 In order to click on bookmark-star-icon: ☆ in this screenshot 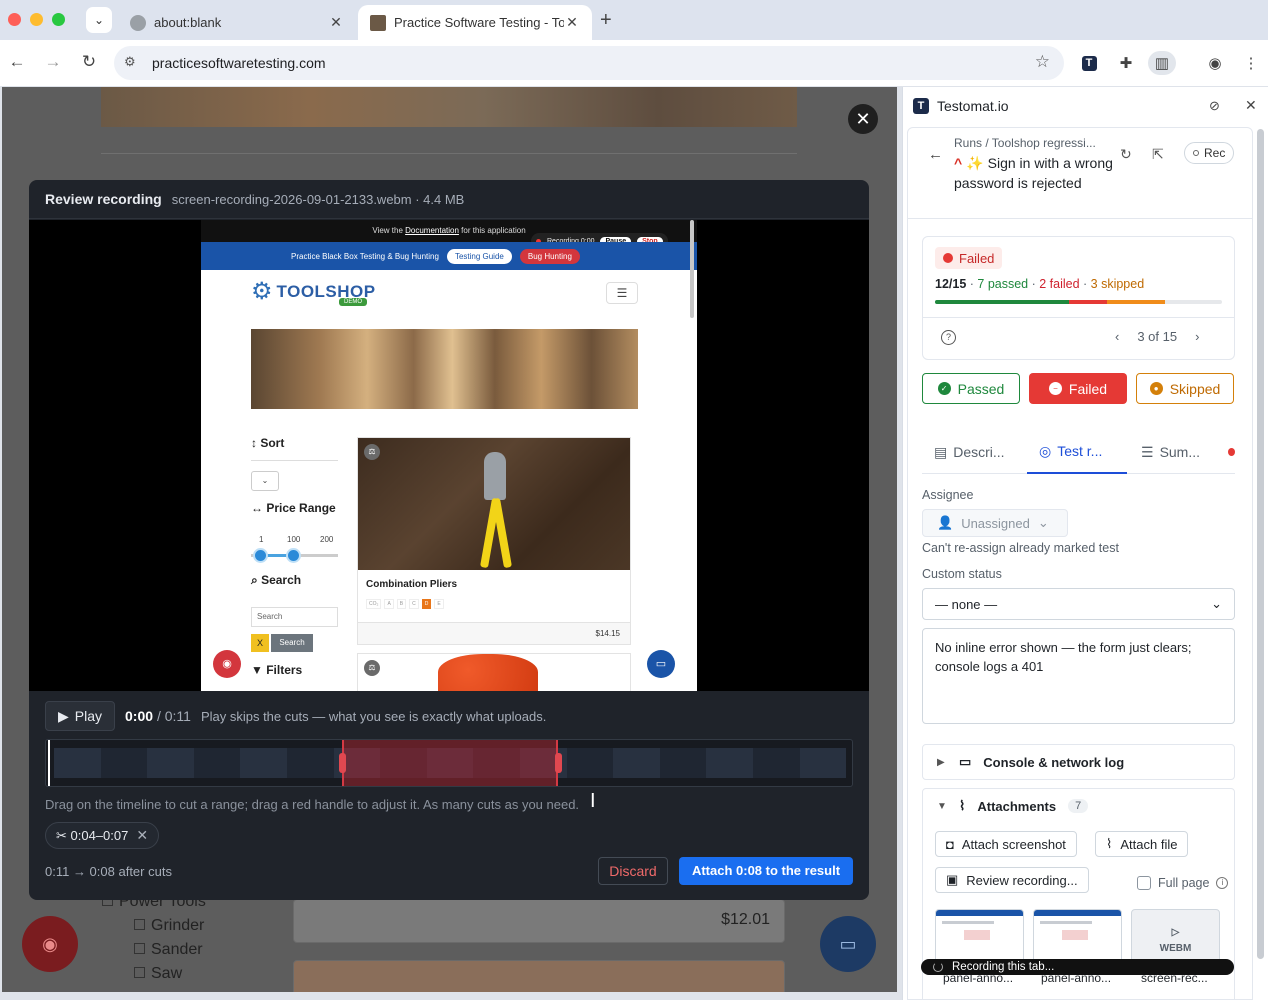, I will do `click(1042, 62)`.